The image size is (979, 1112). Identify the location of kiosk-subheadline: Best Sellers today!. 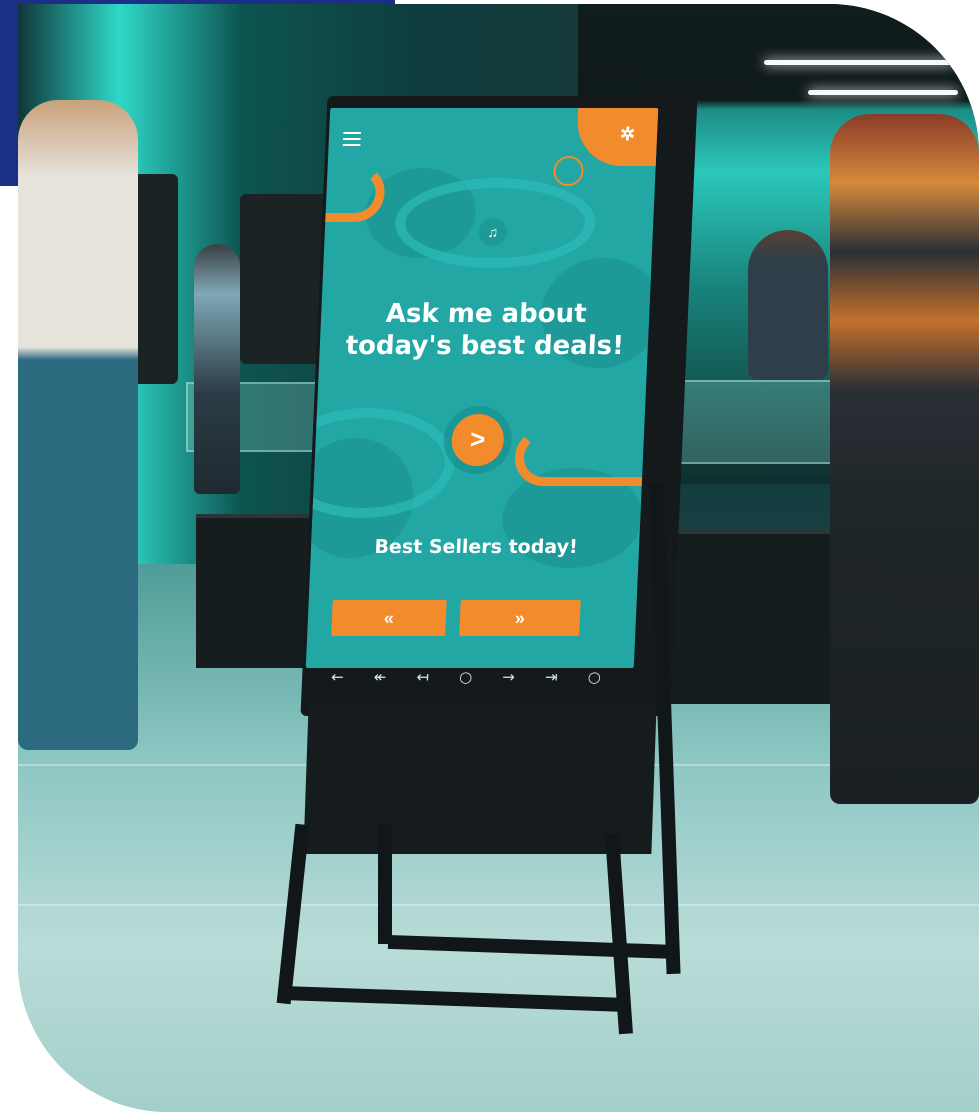
(476, 547).